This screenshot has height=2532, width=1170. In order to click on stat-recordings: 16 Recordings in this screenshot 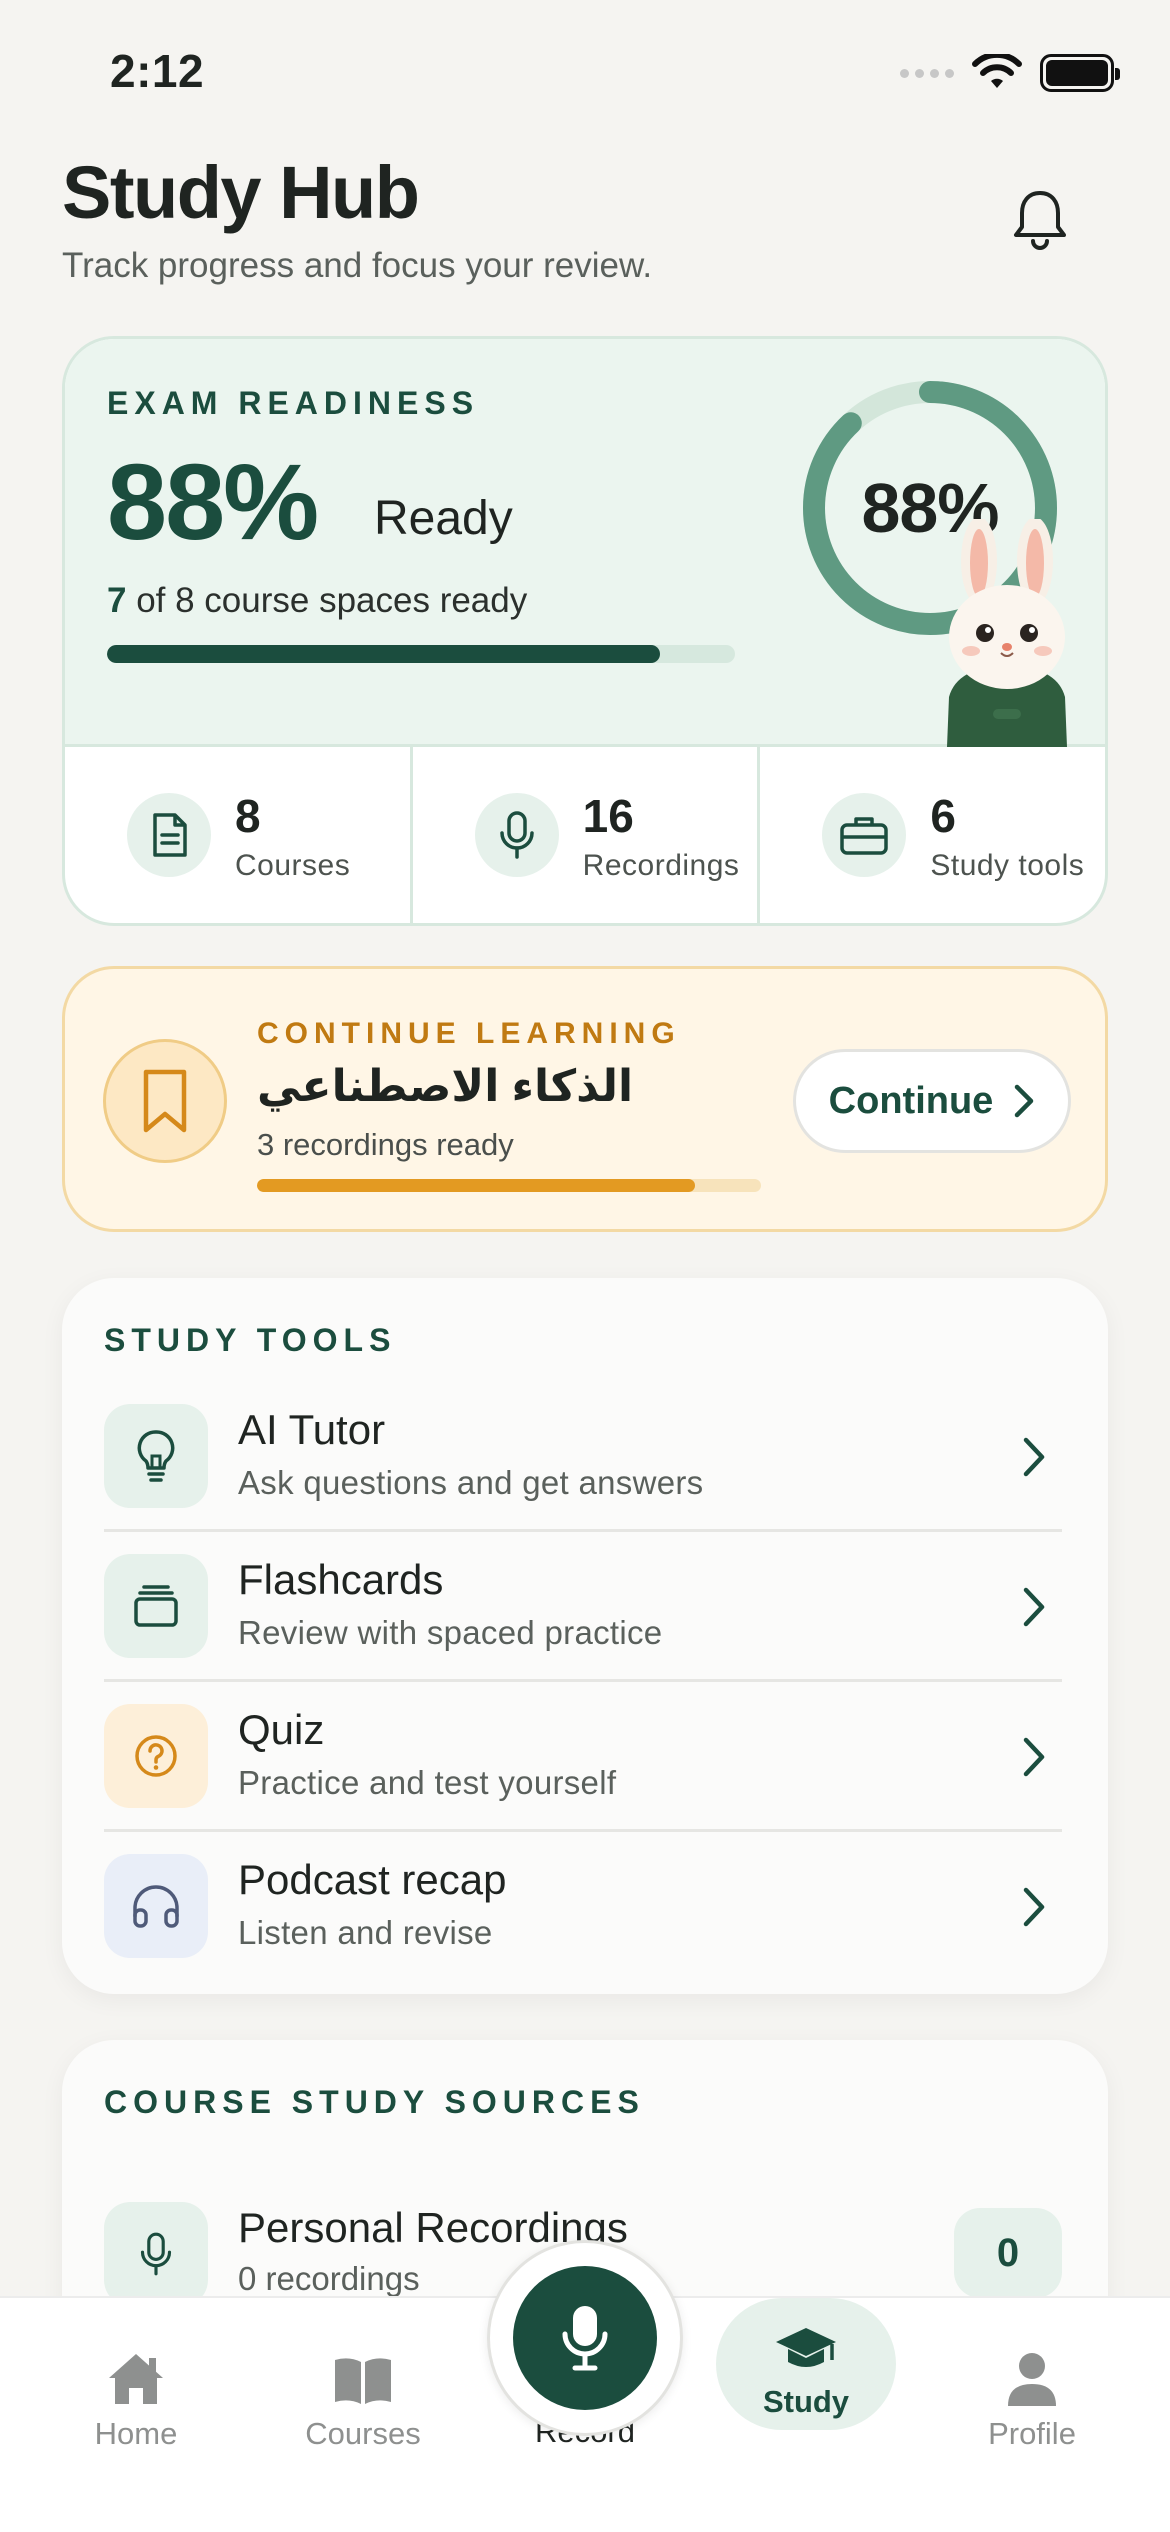, I will do `click(587, 835)`.